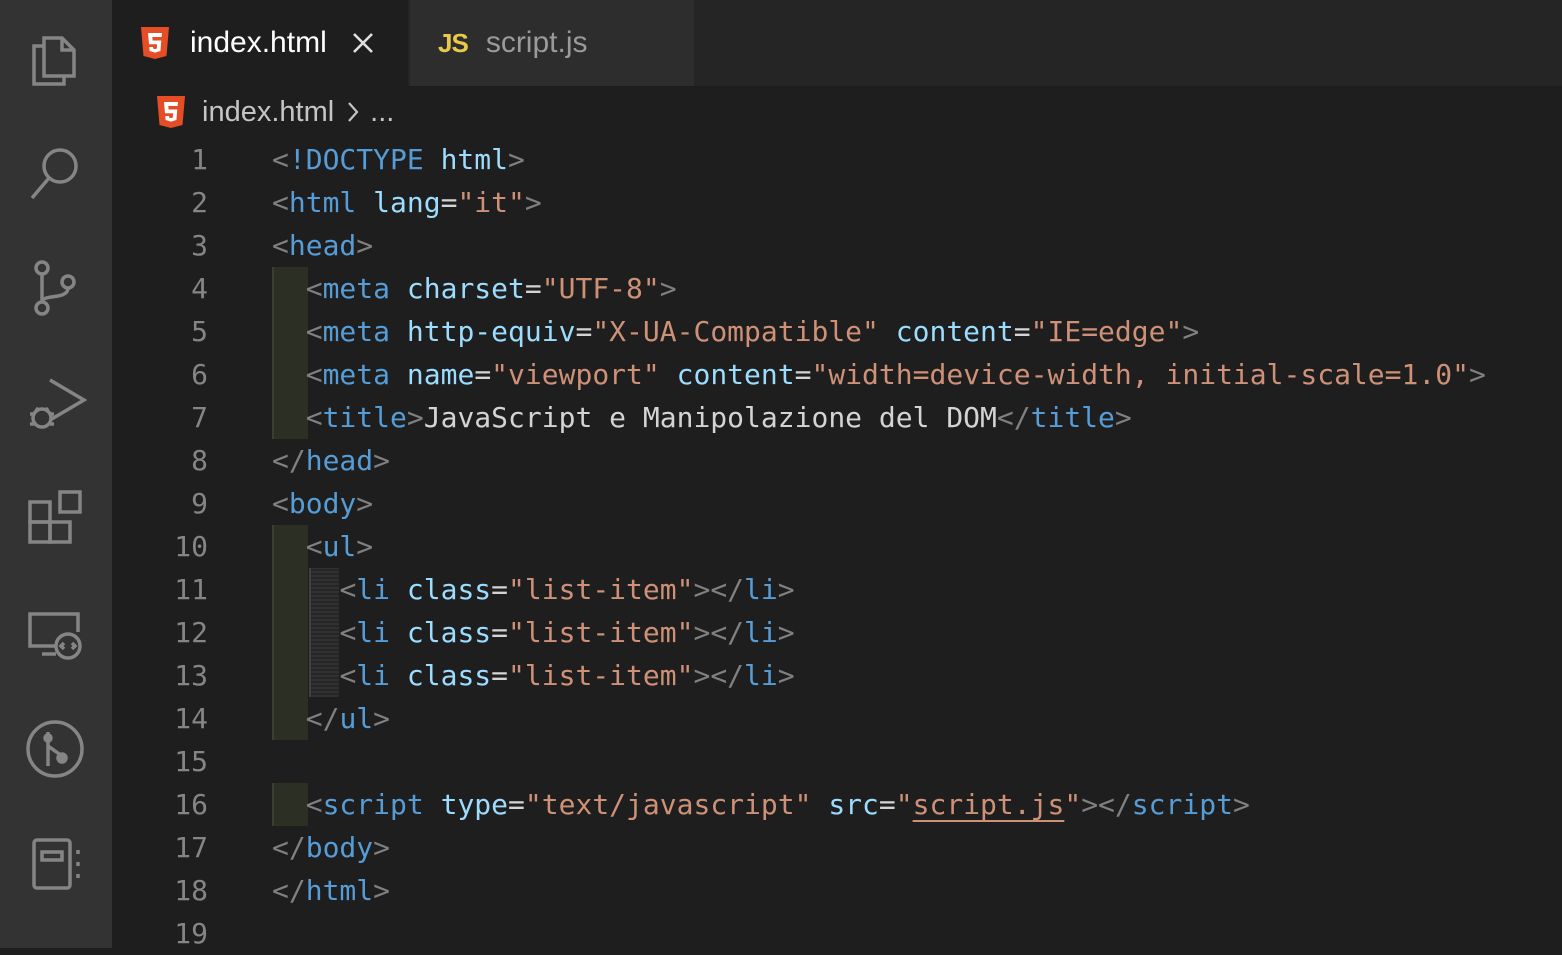  Describe the element at coordinates (55, 57) in the screenshot. I see `files-icon` at that location.